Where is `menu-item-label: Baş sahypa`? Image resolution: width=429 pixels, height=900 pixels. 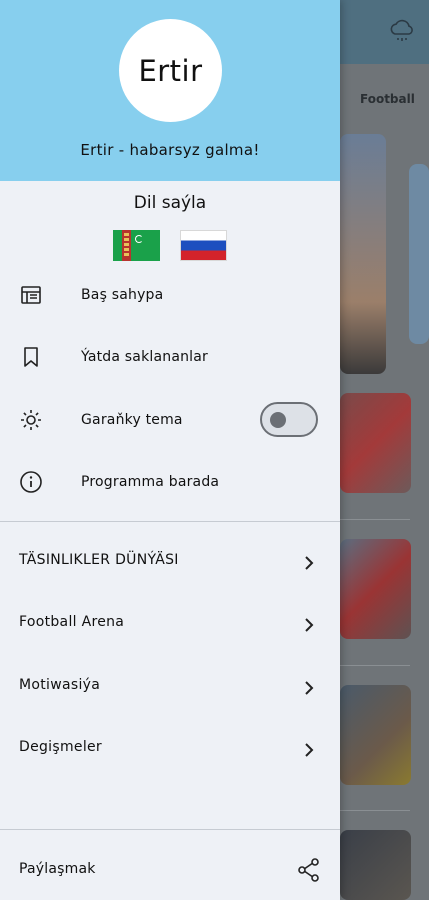 menu-item-label: Baş sahypa is located at coordinates (122, 295).